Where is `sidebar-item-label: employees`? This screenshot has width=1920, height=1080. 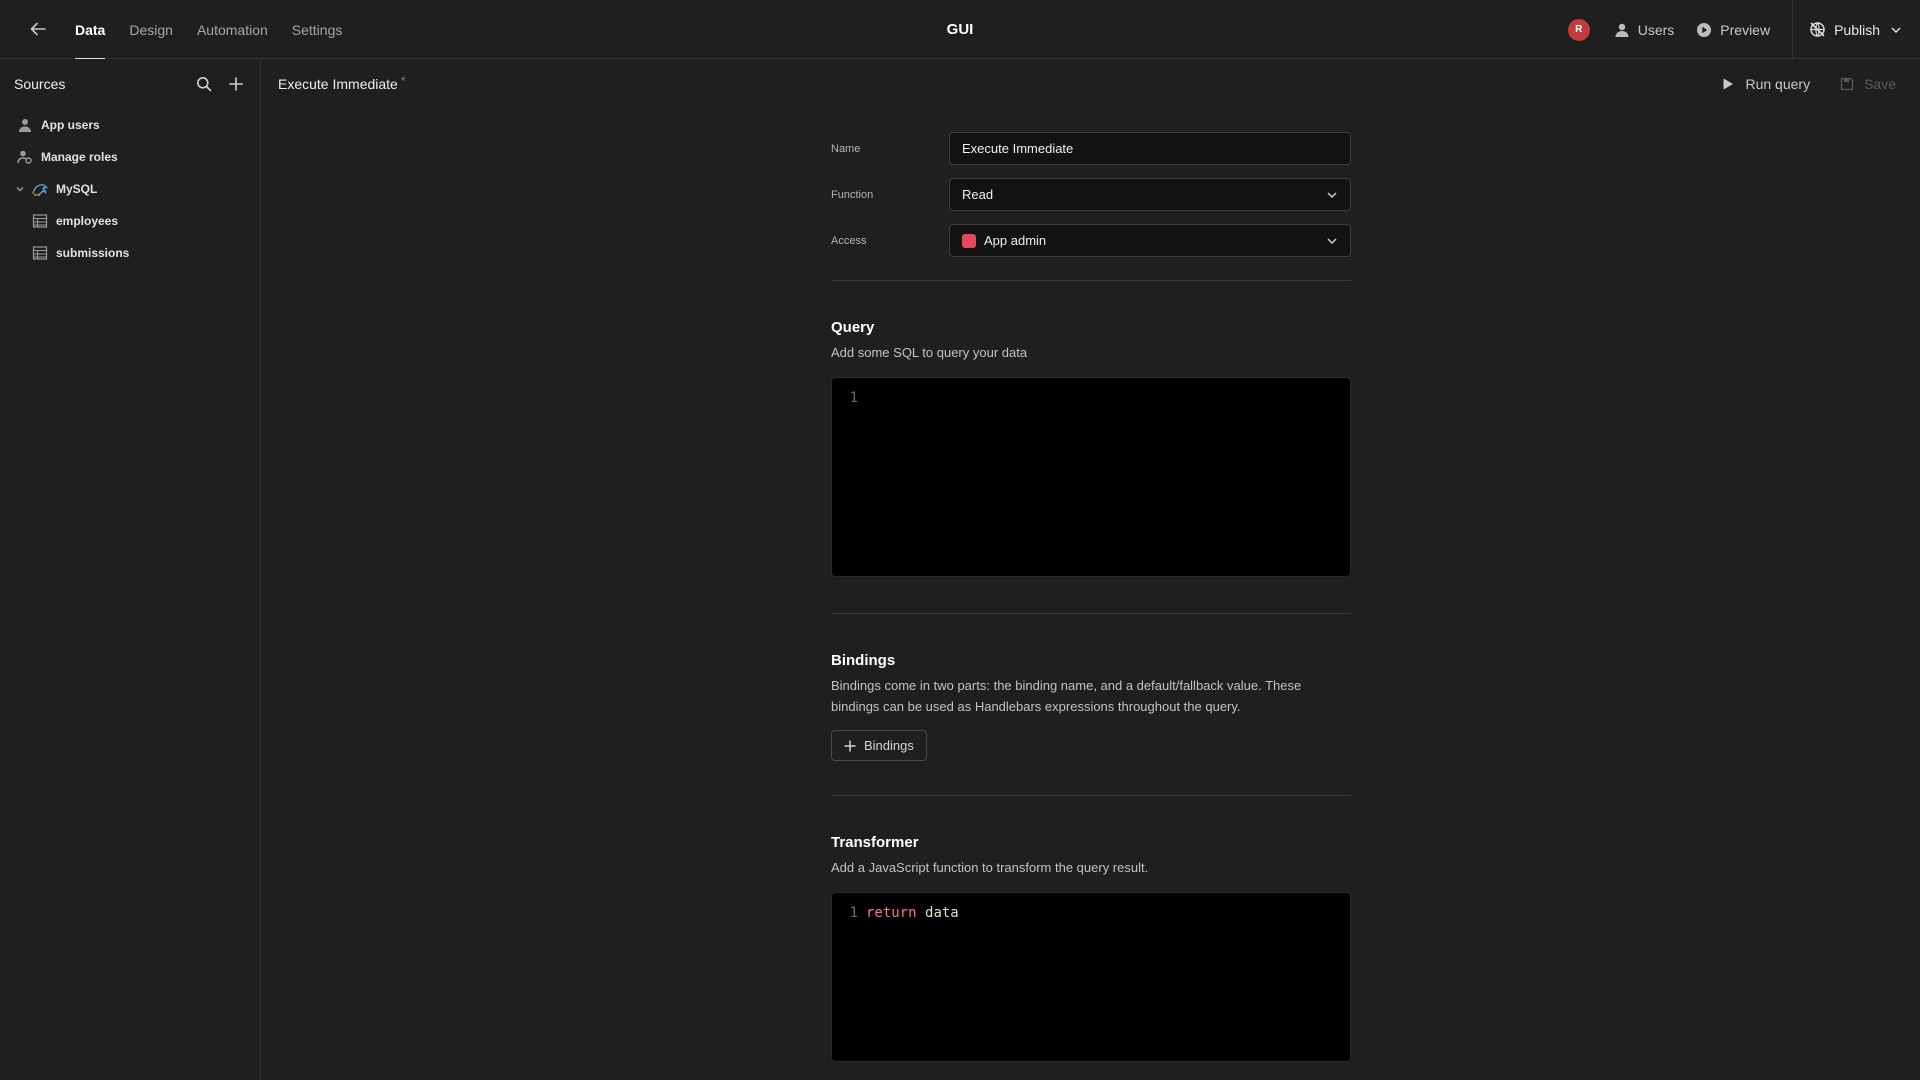 sidebar-item-label: employees is located at coordinates (87, 221).